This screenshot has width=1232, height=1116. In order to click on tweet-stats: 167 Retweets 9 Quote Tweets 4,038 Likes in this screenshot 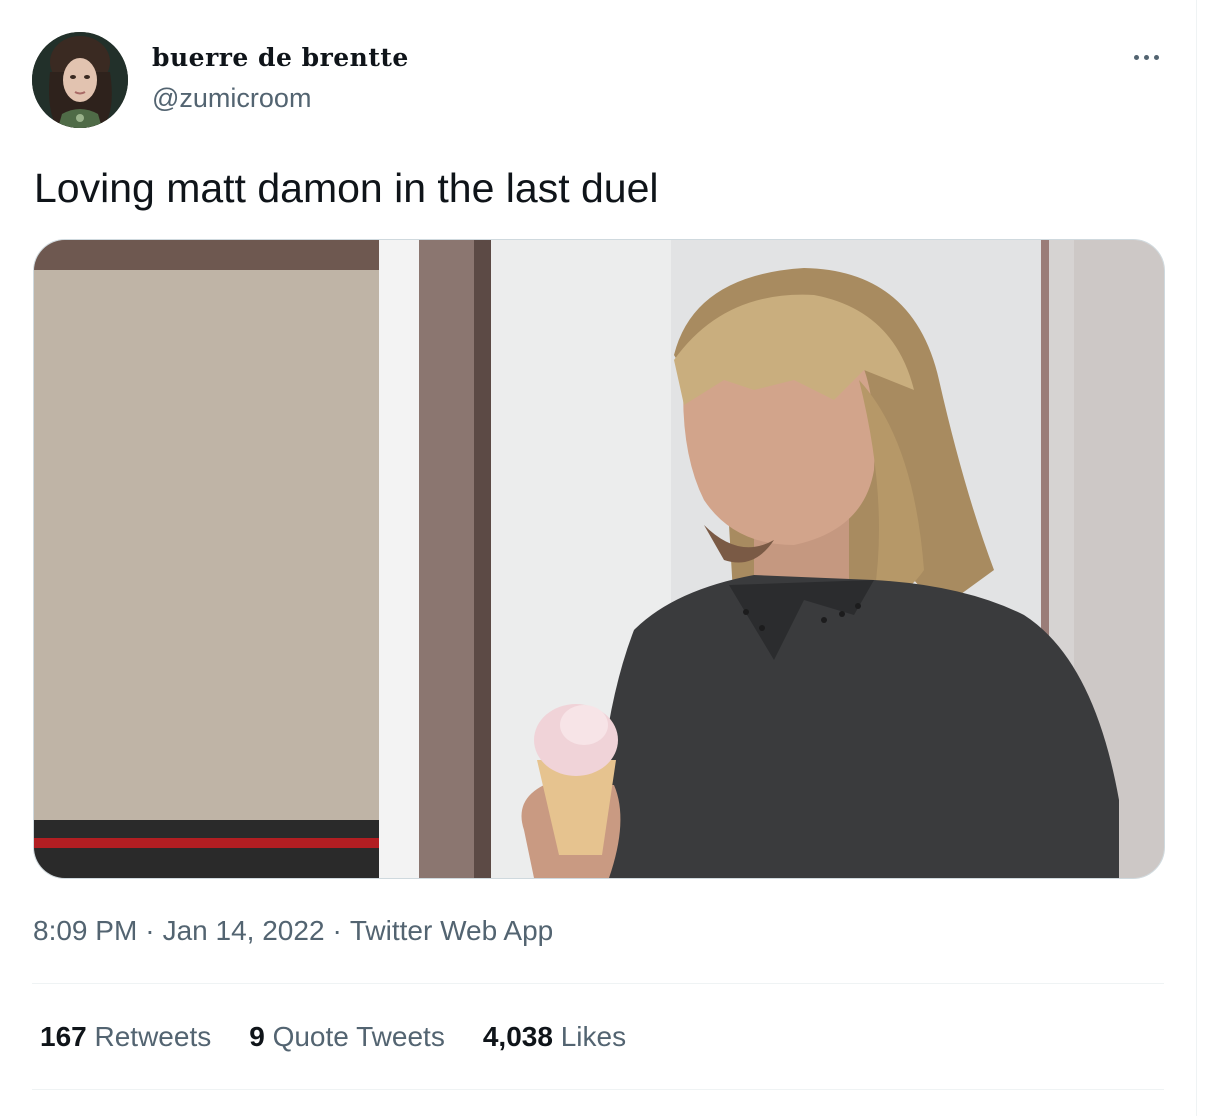, I will do `click(333, 1037)`.